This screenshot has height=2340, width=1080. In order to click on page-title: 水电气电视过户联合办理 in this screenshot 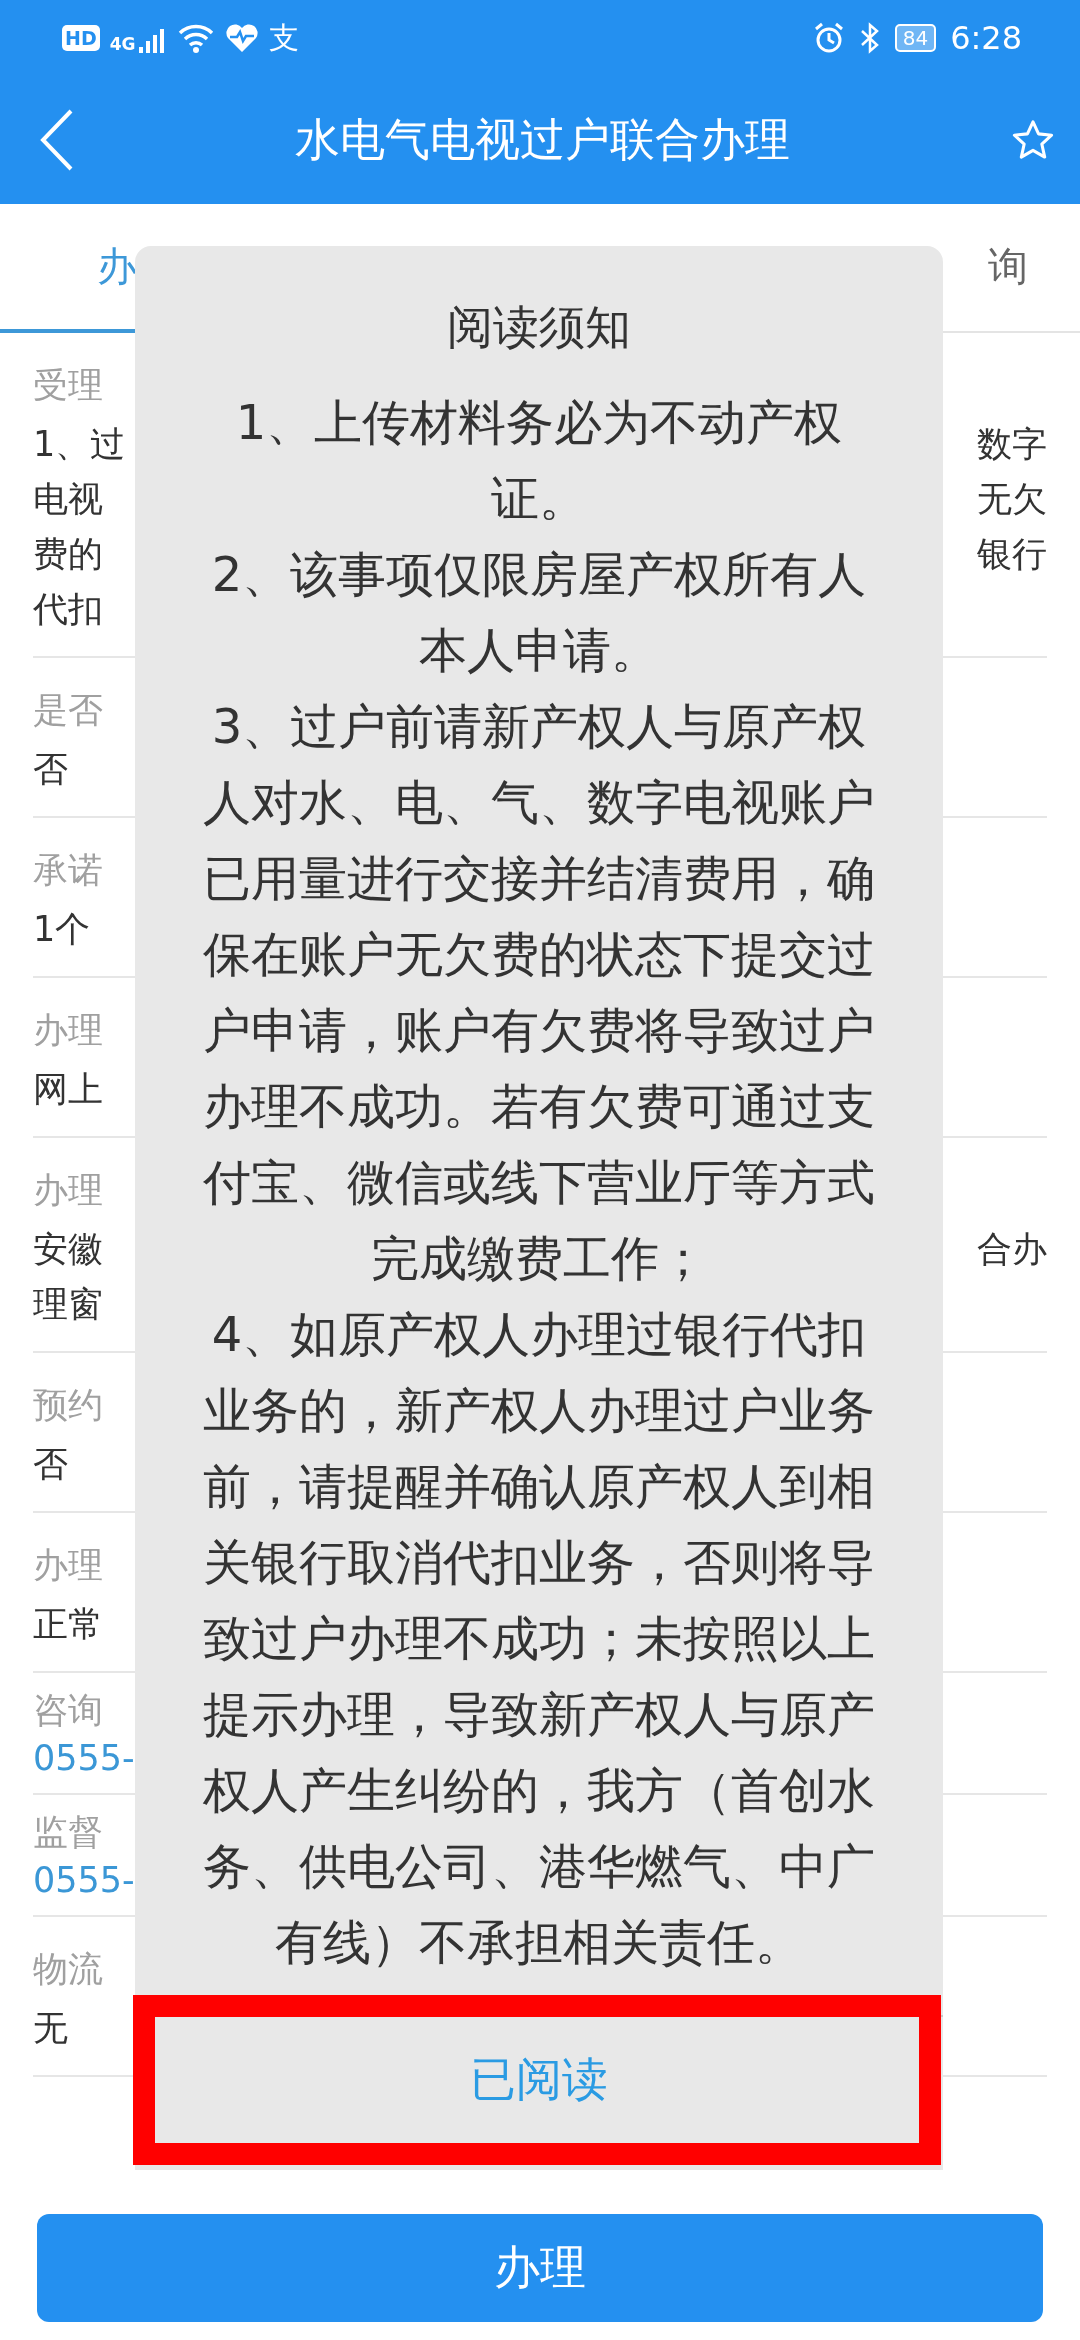, I will do `click(542, 139)`.